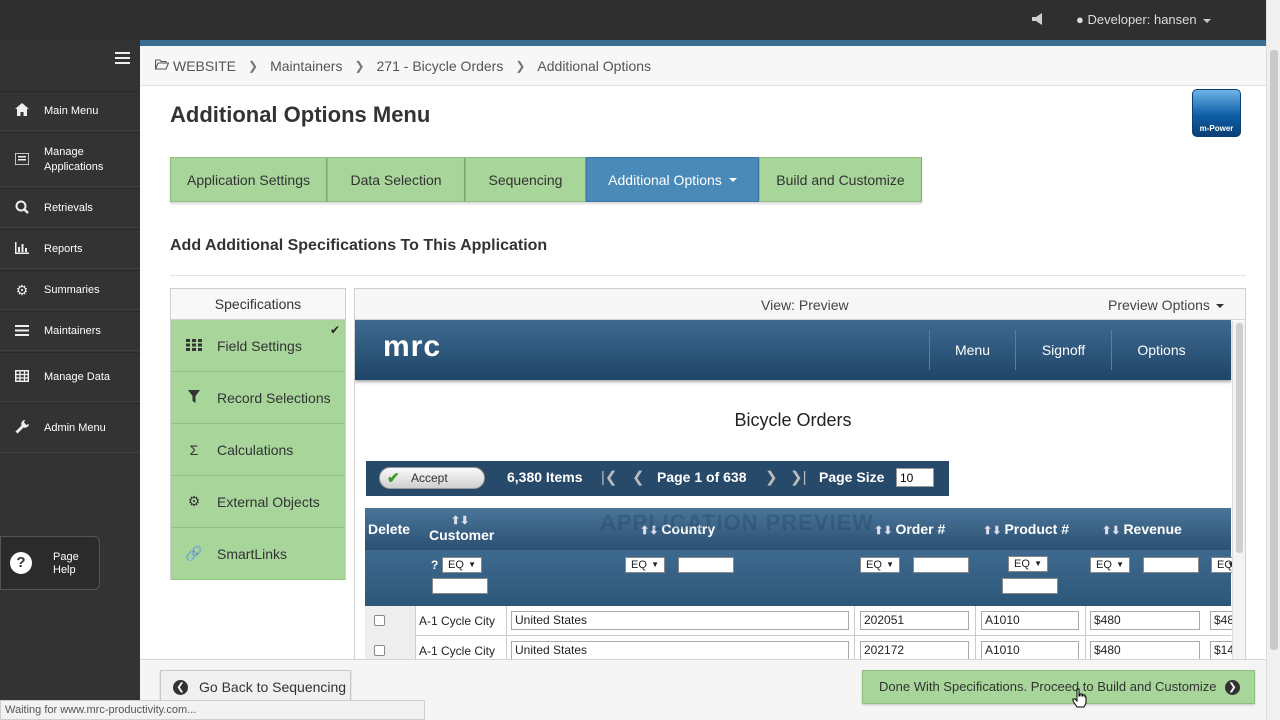 Image resolution: width=1280 pixels, height=720 pixels. I want to click on col-customer: ⬆⬇ Customer, so click(461, 527).